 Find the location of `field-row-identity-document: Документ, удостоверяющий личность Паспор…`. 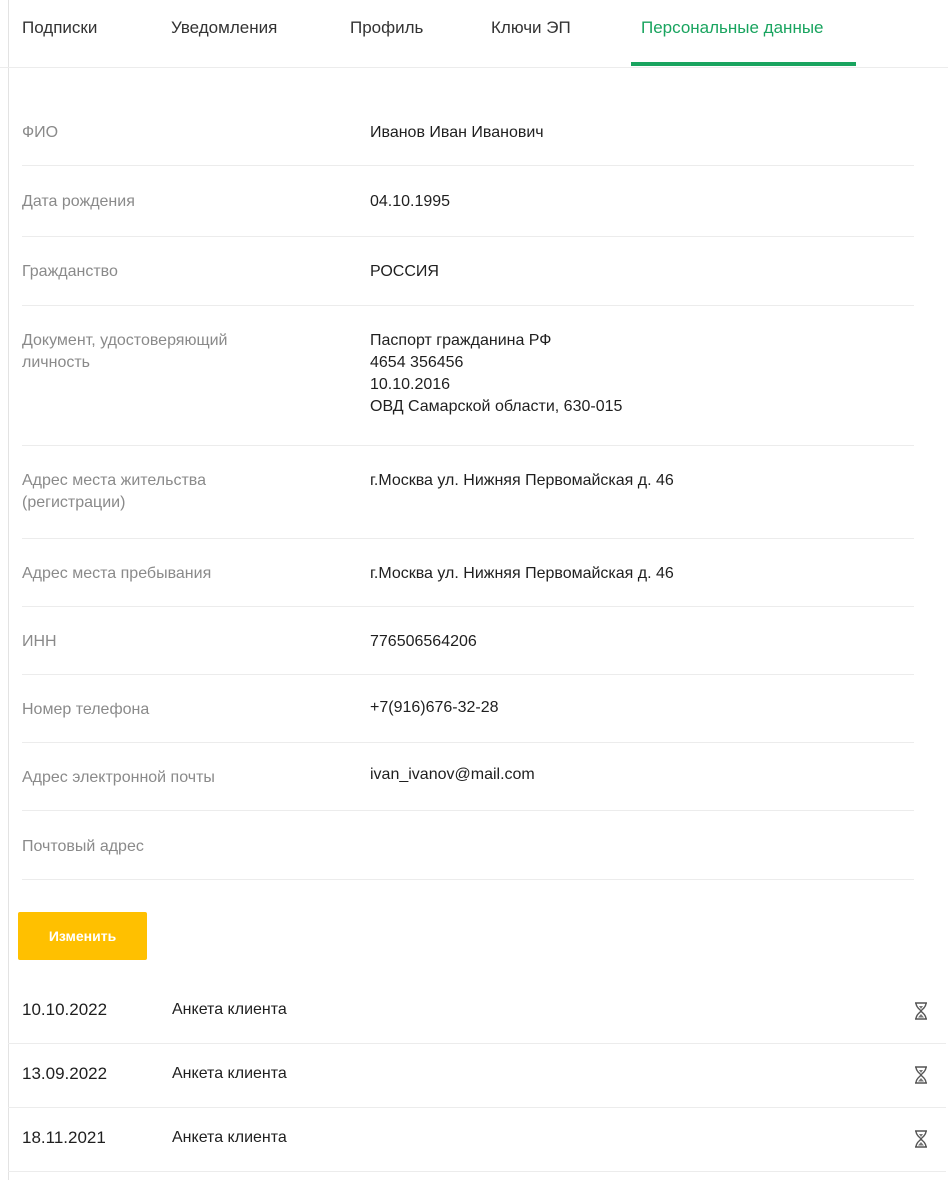

field-row-identity-document: Документ, удостоверяющий личность Паспор… is located at coordinates (468, 376).